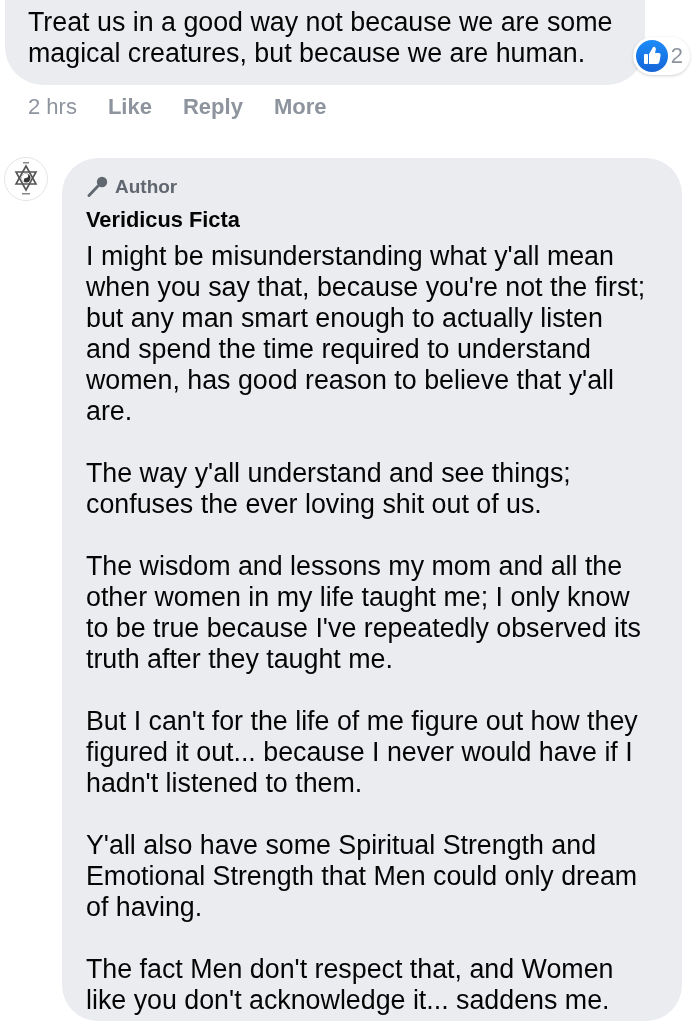 Image resolution: width=696 pixels, height=1024 pixels. I want to click on reply-paragraph: The way y'all understand and see things; confuses the ever loving shit out of us., so click(329, 489).